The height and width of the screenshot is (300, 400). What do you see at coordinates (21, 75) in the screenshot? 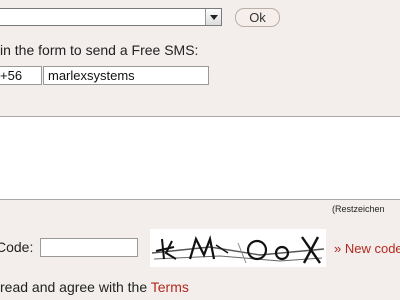
I see `country-prefix-field: +56` at bounding box center [21, 75].